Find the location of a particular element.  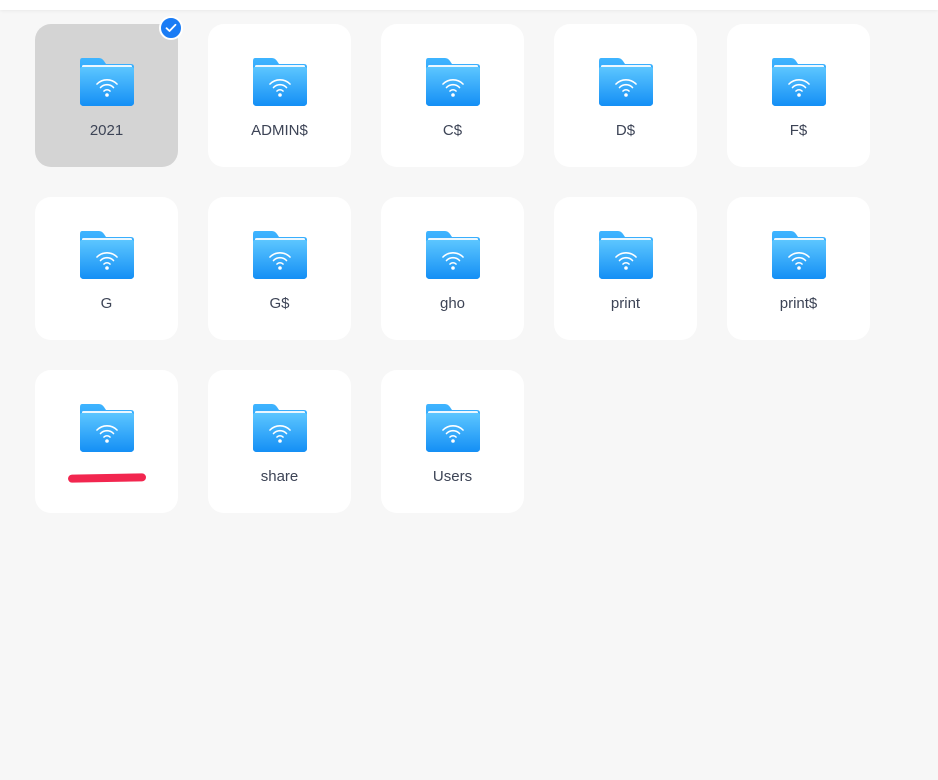

folder-tile: Users is located at coordinates (452, 441).